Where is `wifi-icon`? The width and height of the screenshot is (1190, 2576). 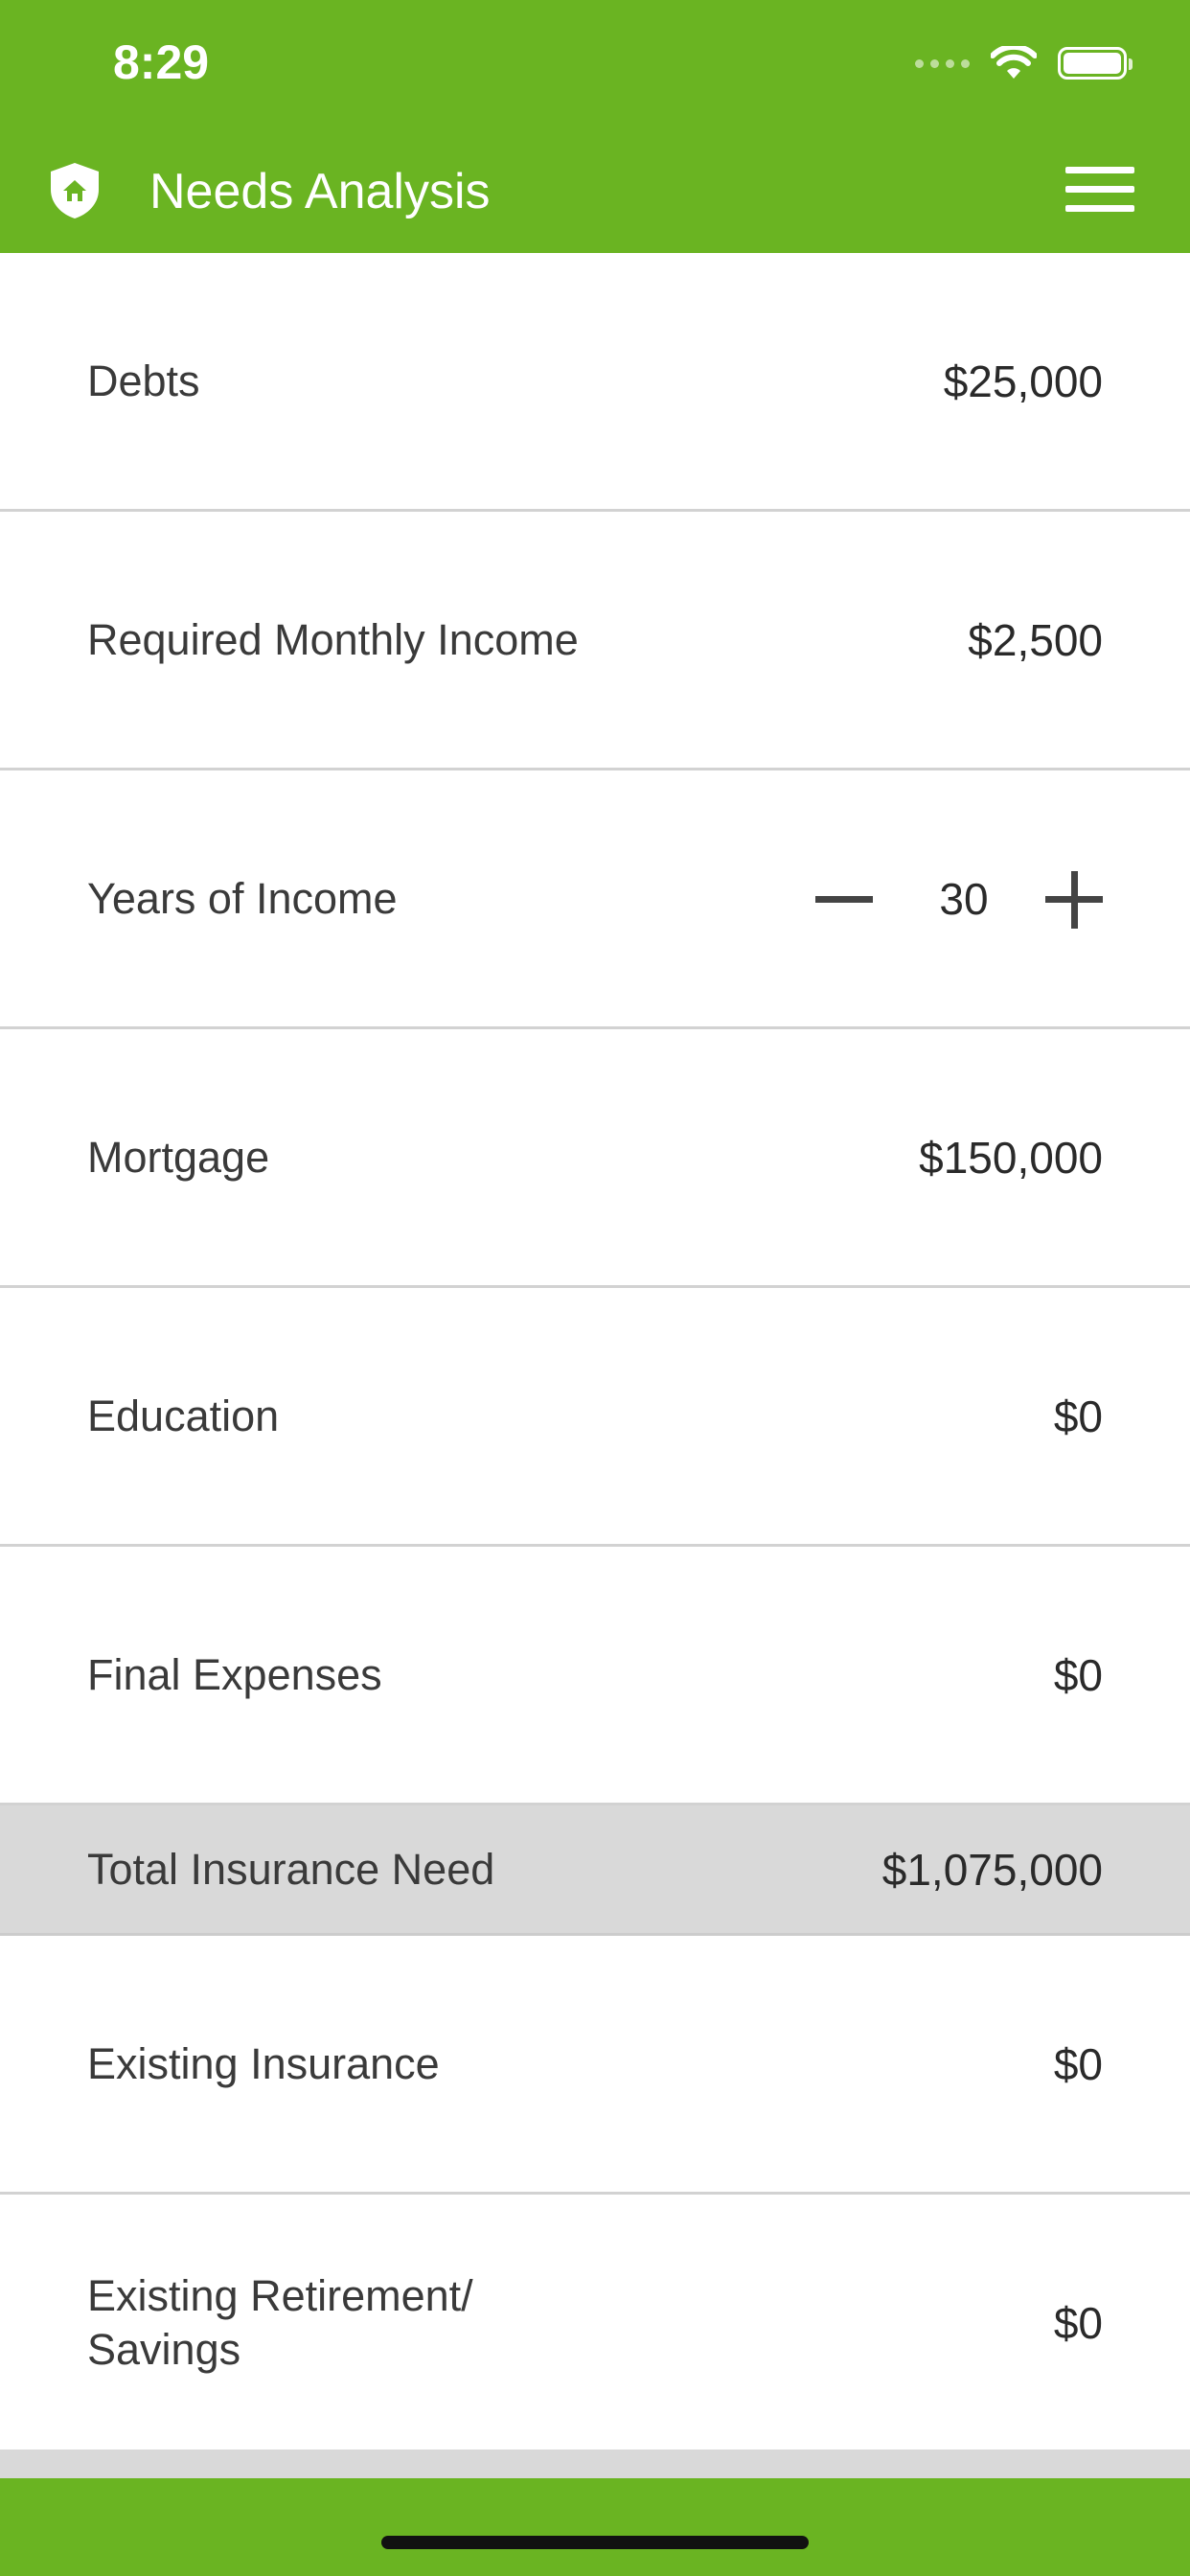
wifi-icon is located at coordinates (1014, 63).